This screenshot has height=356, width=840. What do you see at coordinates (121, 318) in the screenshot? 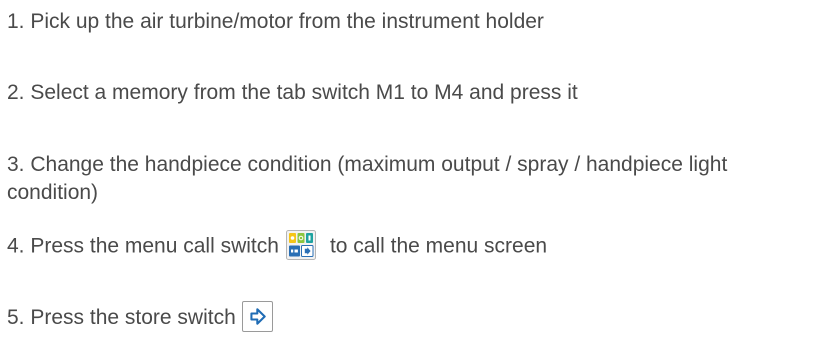
I see `step-5-text-before: 5. Press the store switch` at bounding box center [121, 318].